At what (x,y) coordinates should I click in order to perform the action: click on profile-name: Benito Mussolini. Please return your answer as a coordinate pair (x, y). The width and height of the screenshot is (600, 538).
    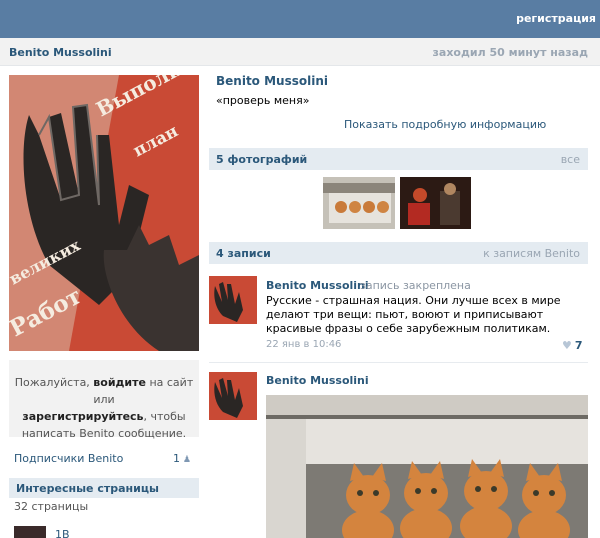
    Looking at the image, I should click on (272, 81).